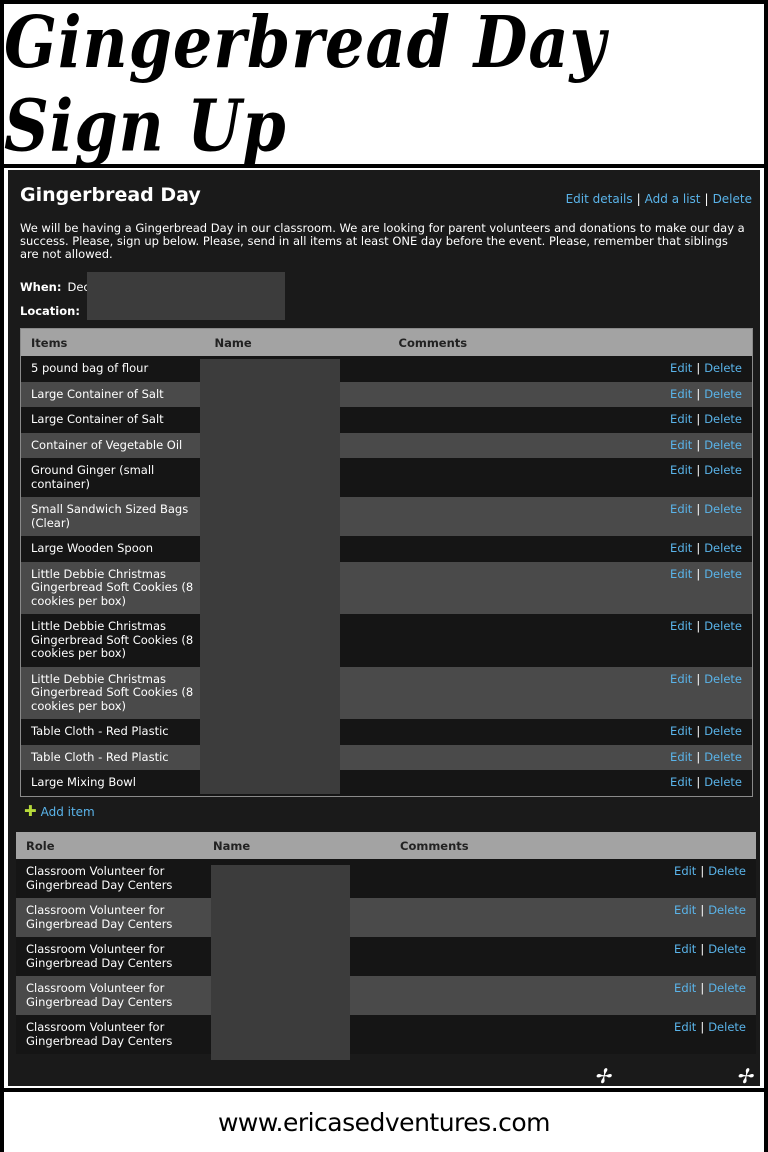 Image resolution: width=768 pixels, height=1152 pixels. What do you see at coordinates (602, 1075) in the screenshot?
I see `sparkle-icon: ✢` at bounding box center [602, 1075].